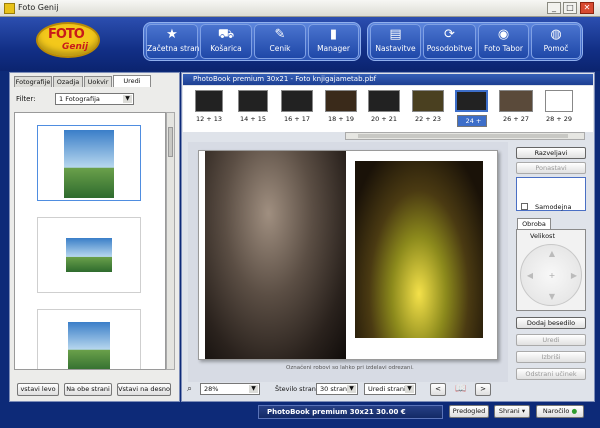 This screenshot has width=600, height=428. Describe the element at coordinates (419, 249) in the screenshot. I see `right-page-photo` at that location.